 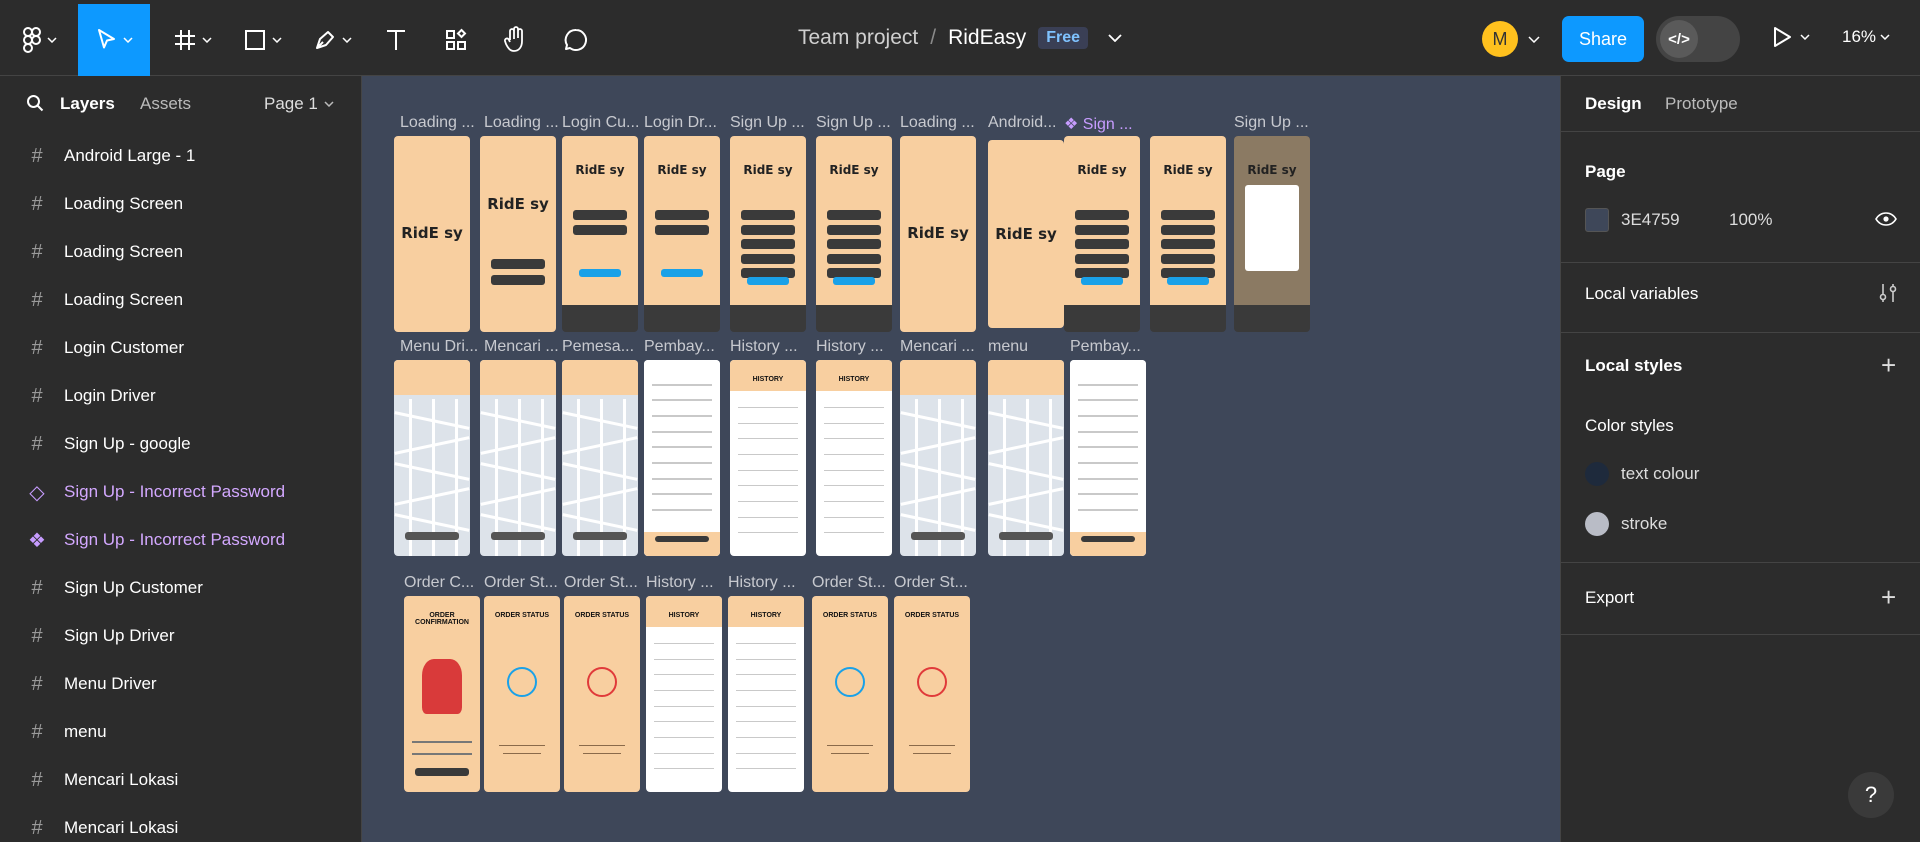 I want to click on present-button, so click(x=1791, y=37).